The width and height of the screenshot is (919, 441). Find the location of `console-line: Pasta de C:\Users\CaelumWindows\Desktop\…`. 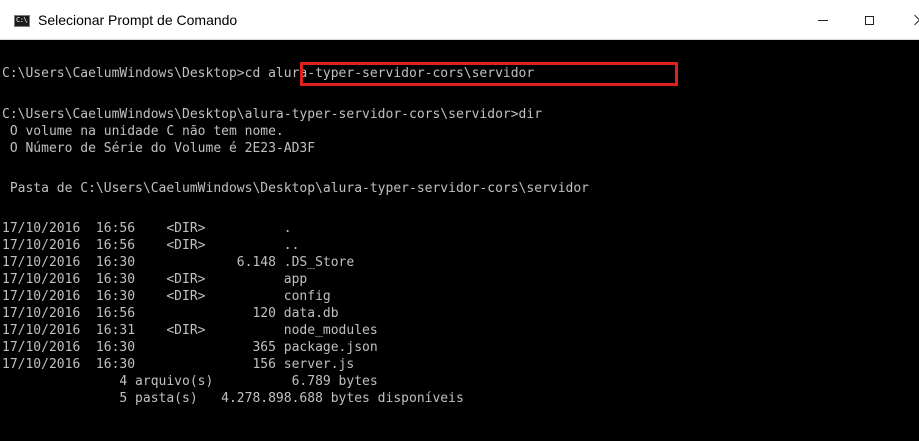

console-line: Pasta de C:\Users\CaelumWindows\Desktop\… is located at coordinates (295, 188).